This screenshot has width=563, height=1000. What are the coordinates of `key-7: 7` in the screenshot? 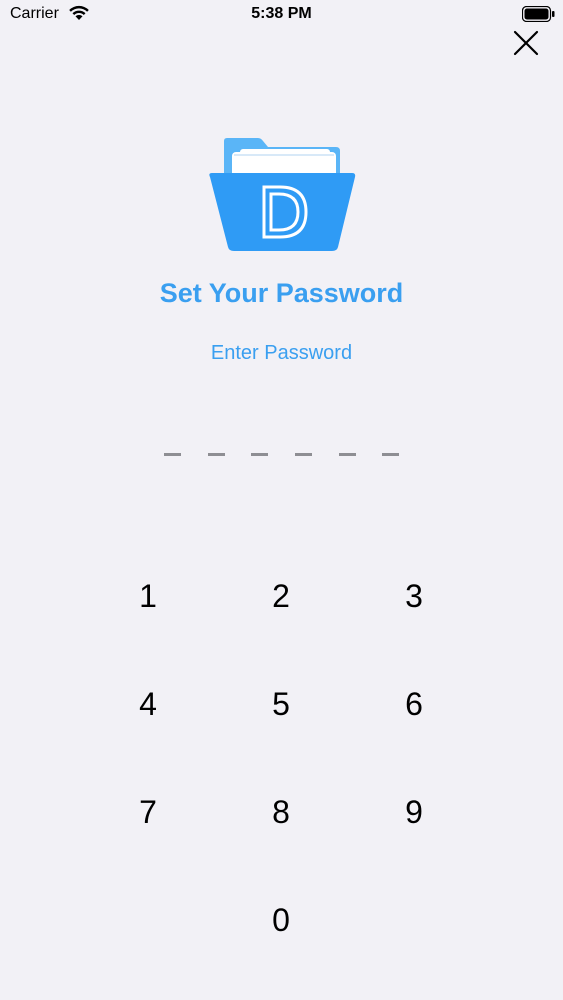 It's located at (148, 812).